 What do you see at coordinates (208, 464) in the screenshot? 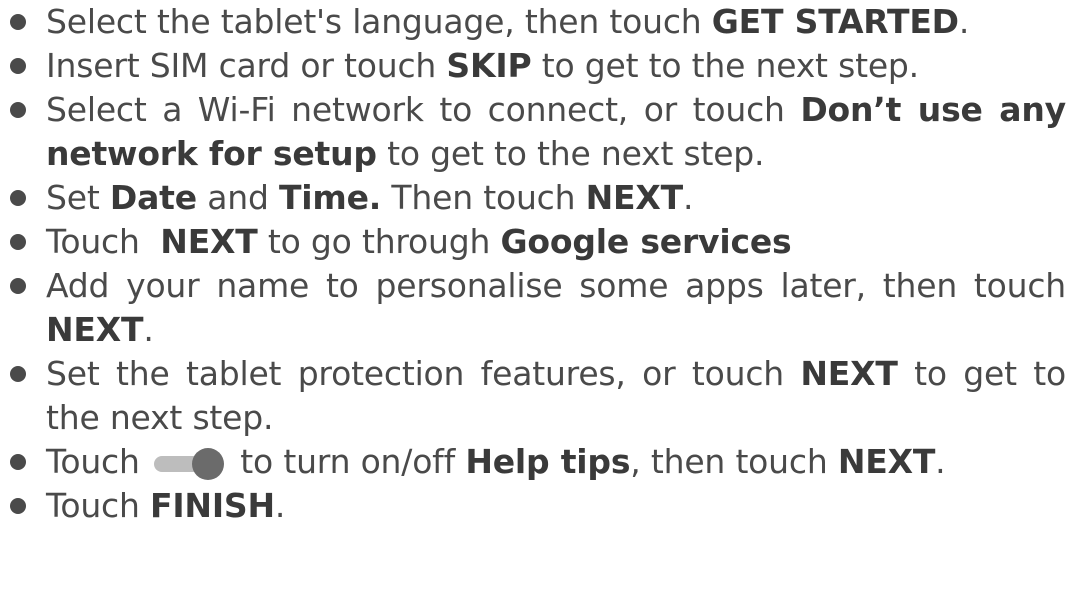
I see `toggle-knob` at bounding box center [208, 464].